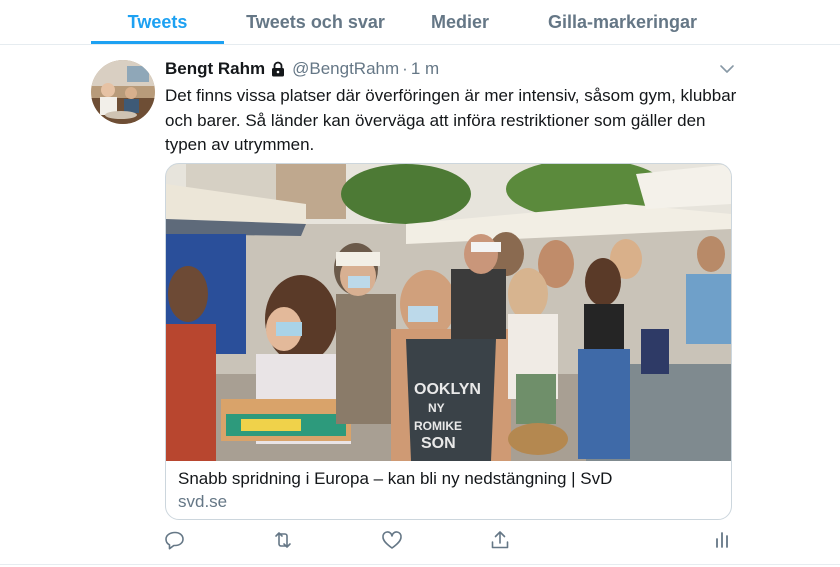 Image resolution: width=840 pixels, height=567 pixels. I want to click on svg-text: ROMIKE, so click(438, 426).